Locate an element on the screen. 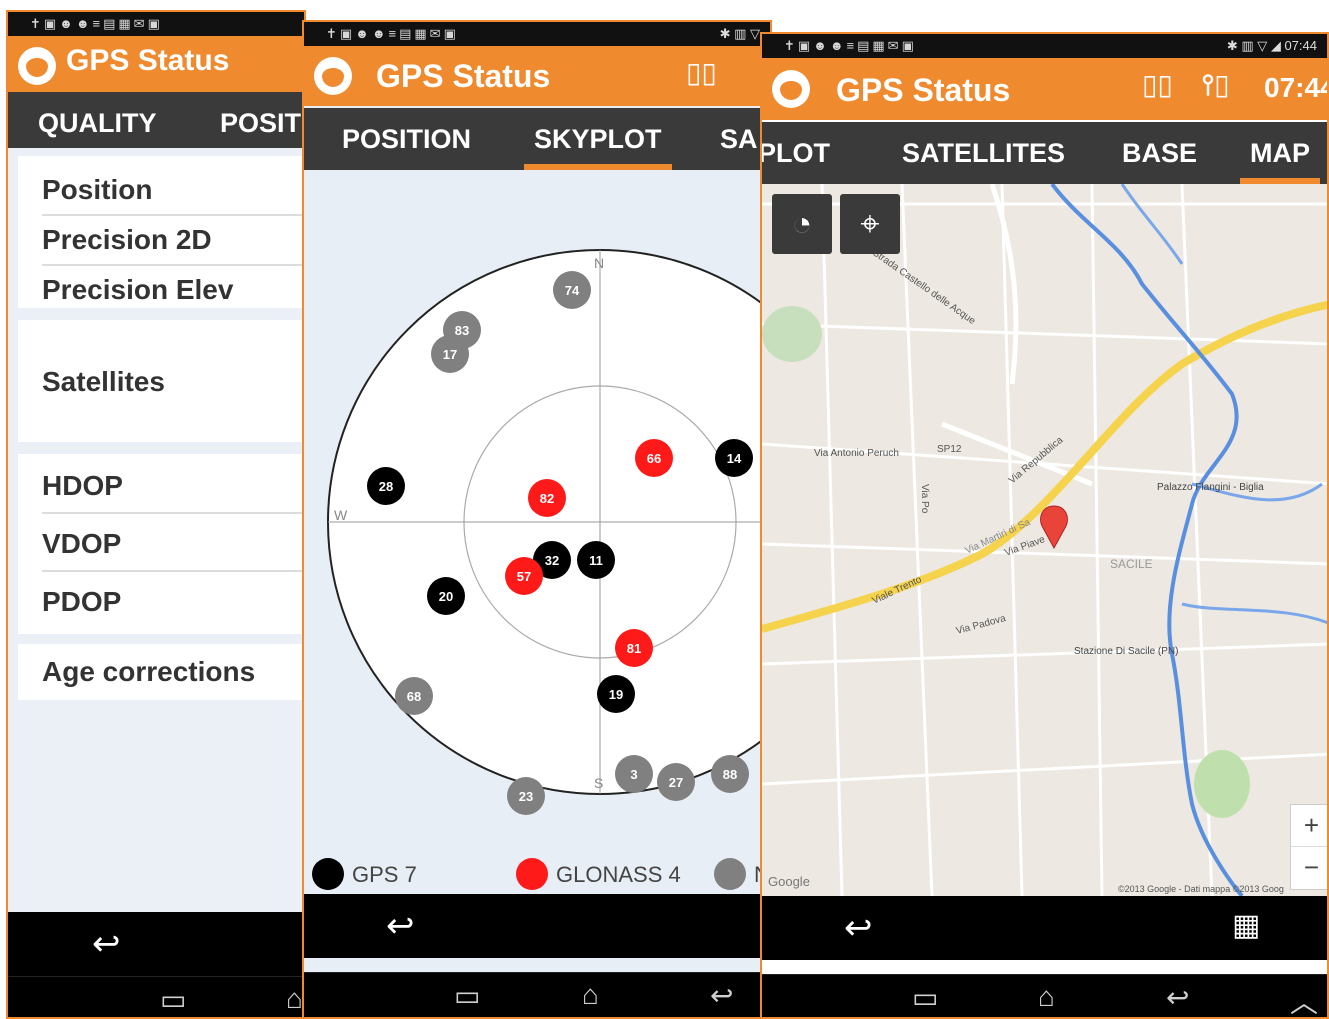  compass-n: N is located at coordinates (599, 263).